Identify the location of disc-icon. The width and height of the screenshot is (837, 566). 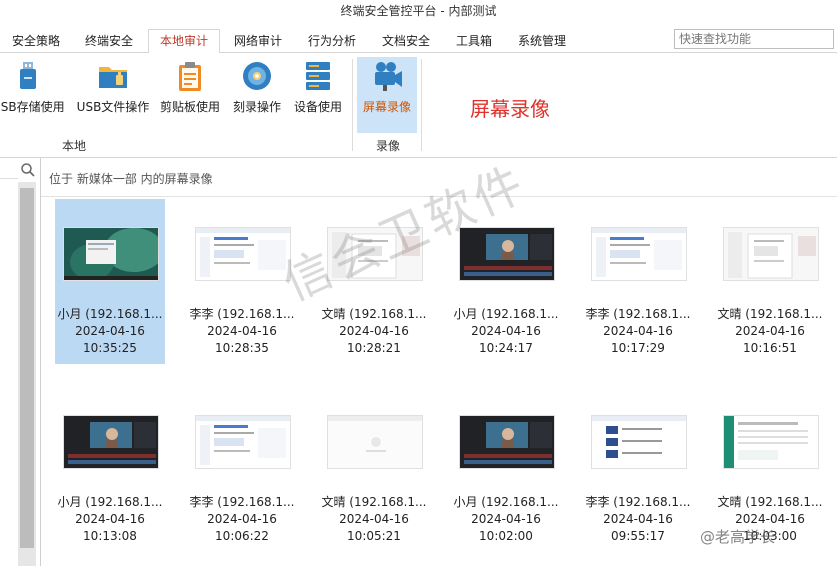
(257, 76).